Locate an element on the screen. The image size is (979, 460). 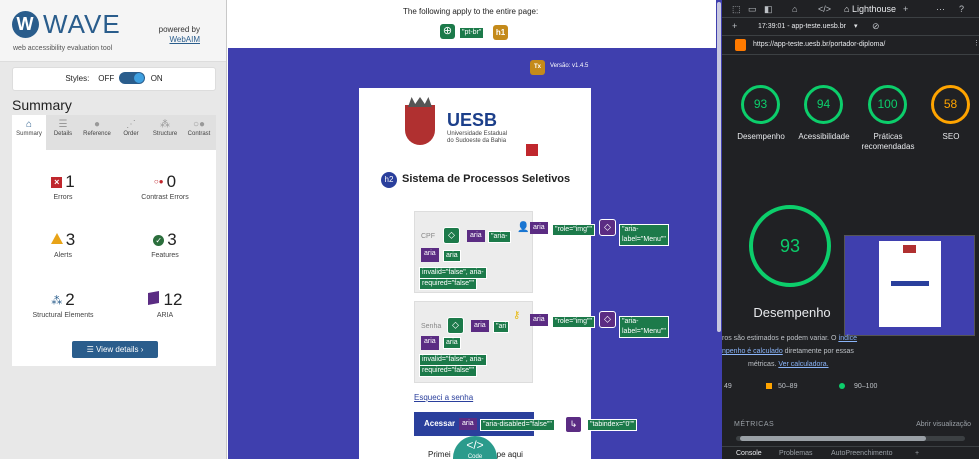
features-card: ✓ 3 Features is located at coordinates (165, 244).